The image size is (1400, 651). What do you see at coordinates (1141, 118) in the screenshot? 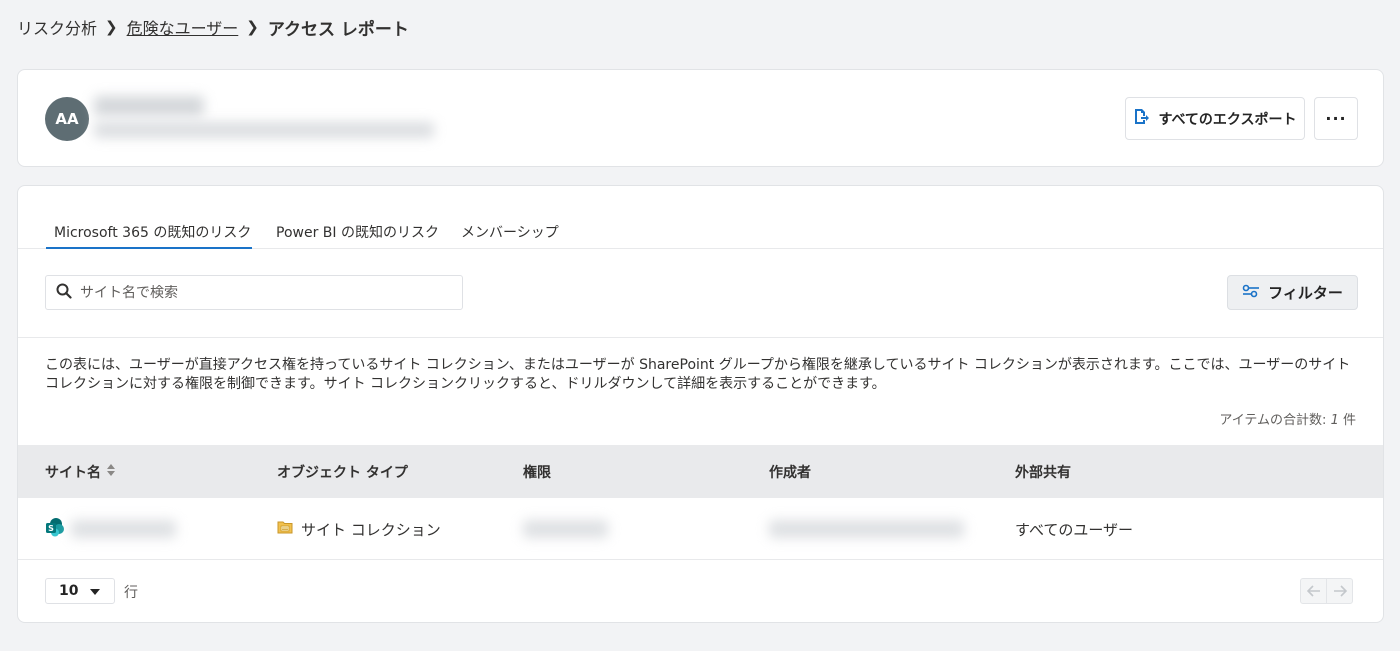
I see `export-icon` at bounding box center [1141, 118].